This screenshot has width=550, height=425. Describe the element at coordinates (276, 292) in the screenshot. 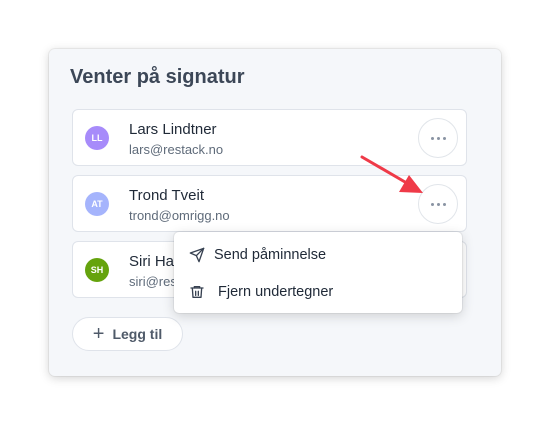

I see `menu-item-label: Fjern undertegner` at that location.